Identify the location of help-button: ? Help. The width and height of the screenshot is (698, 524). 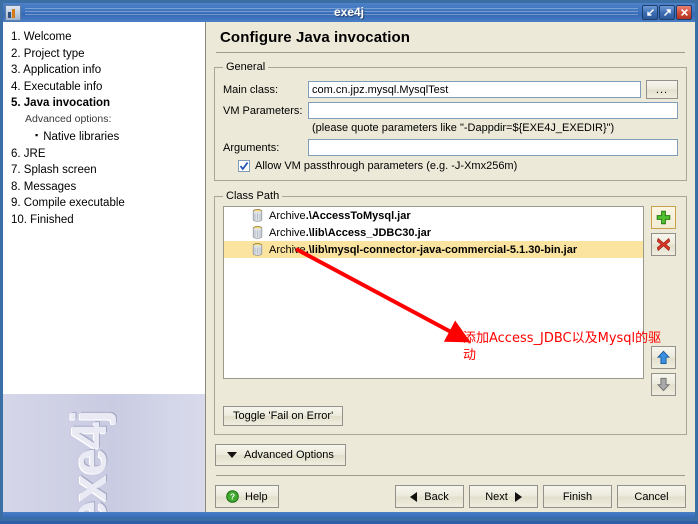
(247, 496).